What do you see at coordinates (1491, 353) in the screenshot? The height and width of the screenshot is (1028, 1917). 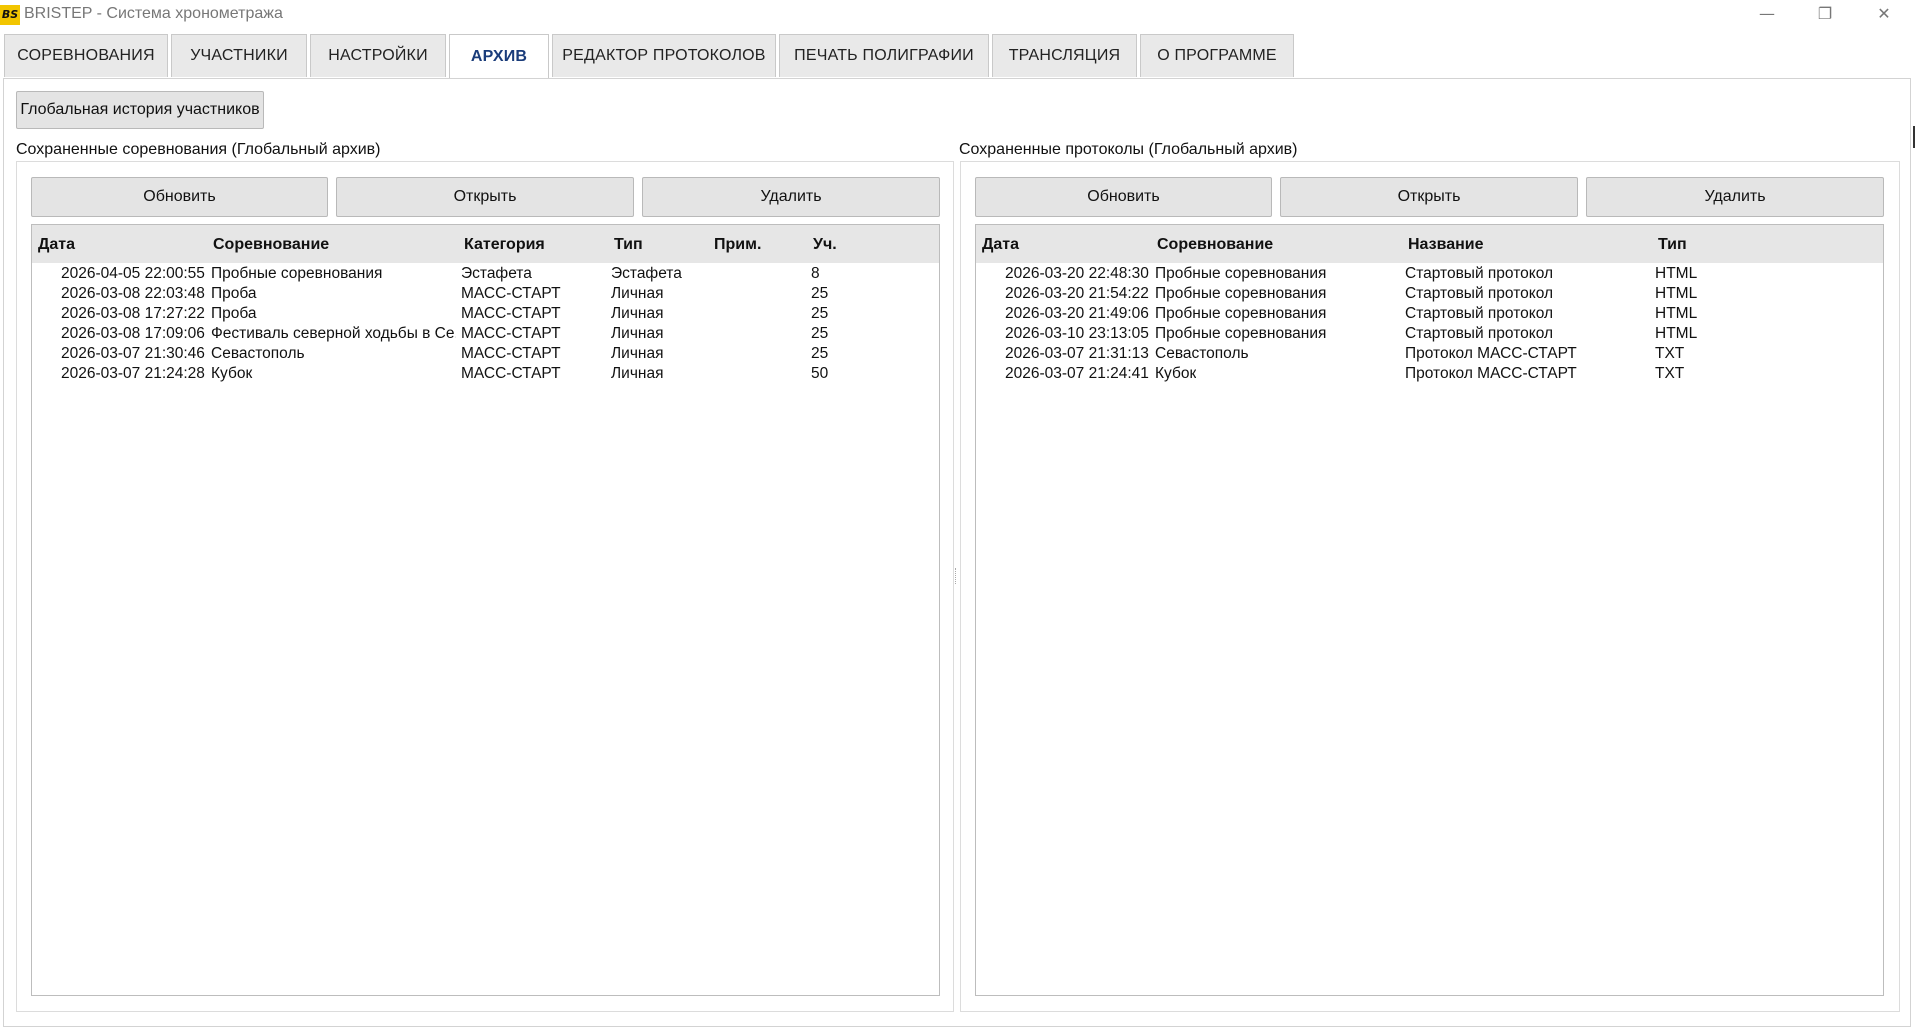 I see `cell-name: Протокол МАСС-СТАРТ` at bounding box center [1491, 353].